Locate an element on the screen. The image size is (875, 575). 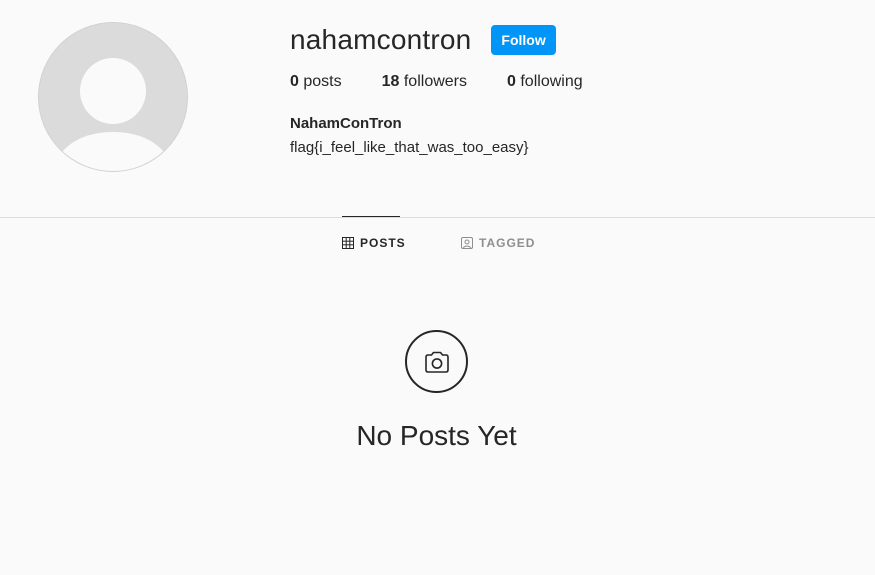
full-name: NahamConTron is located at coordinates (346, 123).